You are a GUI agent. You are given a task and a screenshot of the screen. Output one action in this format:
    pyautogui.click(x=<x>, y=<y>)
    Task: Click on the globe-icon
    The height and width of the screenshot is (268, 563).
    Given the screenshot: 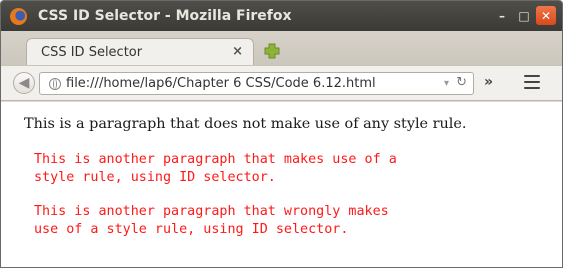 What is the action you would take?
    pyautogui.click(x=55, y=83)
    